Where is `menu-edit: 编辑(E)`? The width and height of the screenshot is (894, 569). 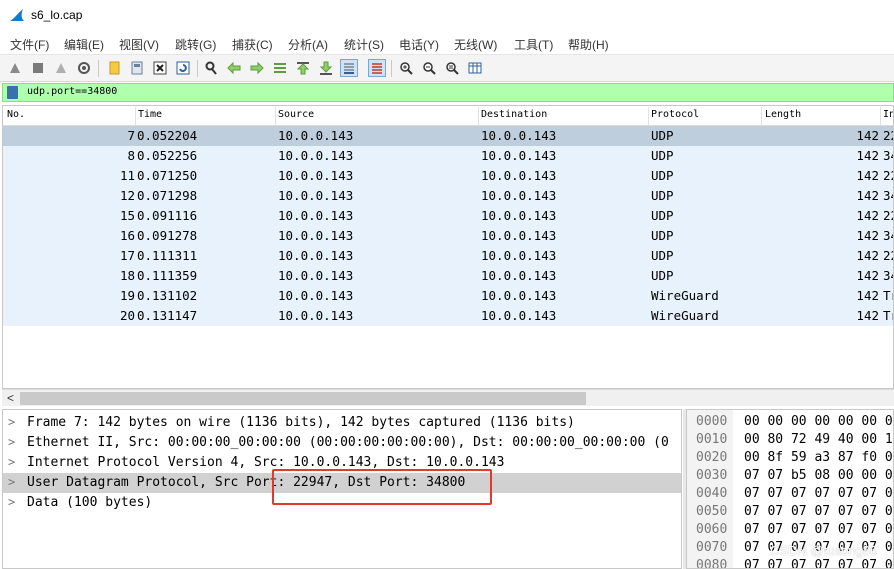
menu-edit: 编辑(E) is located at coordinates (84, 44).